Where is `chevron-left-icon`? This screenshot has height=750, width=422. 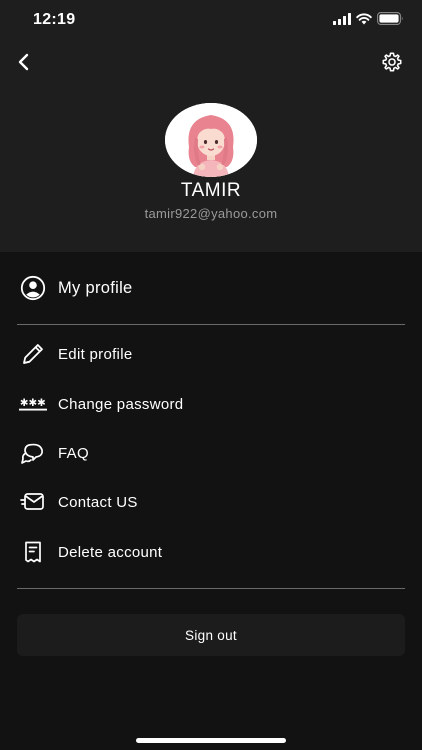
chevron-left-icon is located at coordinates (24, 64).